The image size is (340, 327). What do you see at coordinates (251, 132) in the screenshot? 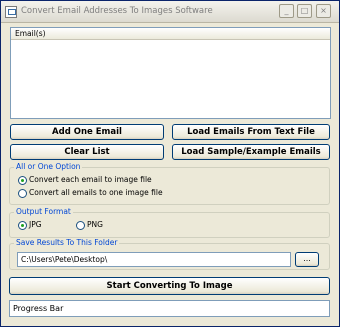
I see `load-emails-from-text-file-button: Load Emails From Text File` at bounding box center [251, 132].